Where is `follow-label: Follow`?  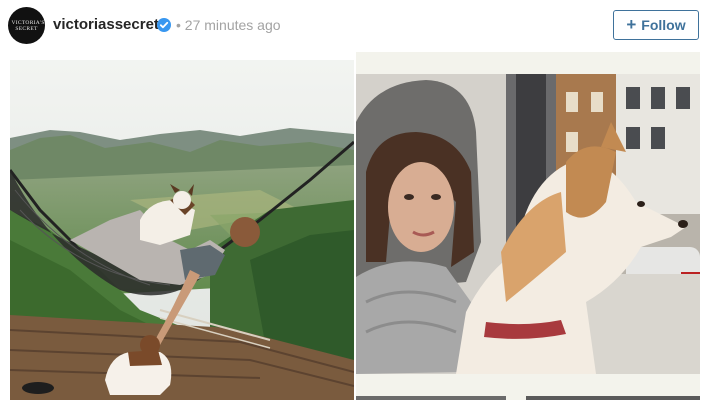
follow-label: Follow is located at coordinates (663, 25).